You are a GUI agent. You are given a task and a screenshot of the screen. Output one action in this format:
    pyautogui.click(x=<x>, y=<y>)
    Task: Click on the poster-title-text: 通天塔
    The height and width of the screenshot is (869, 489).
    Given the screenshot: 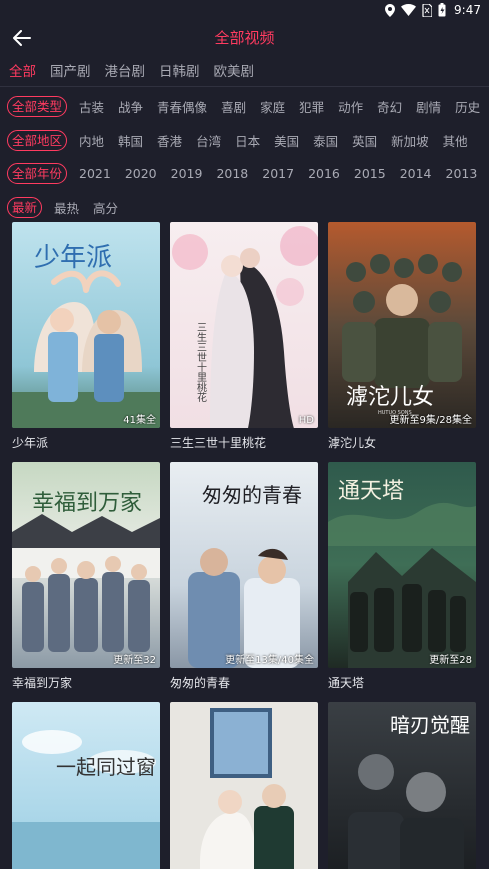 What is the action you would take?
    pyautogui.click(x=371, y=491)
    